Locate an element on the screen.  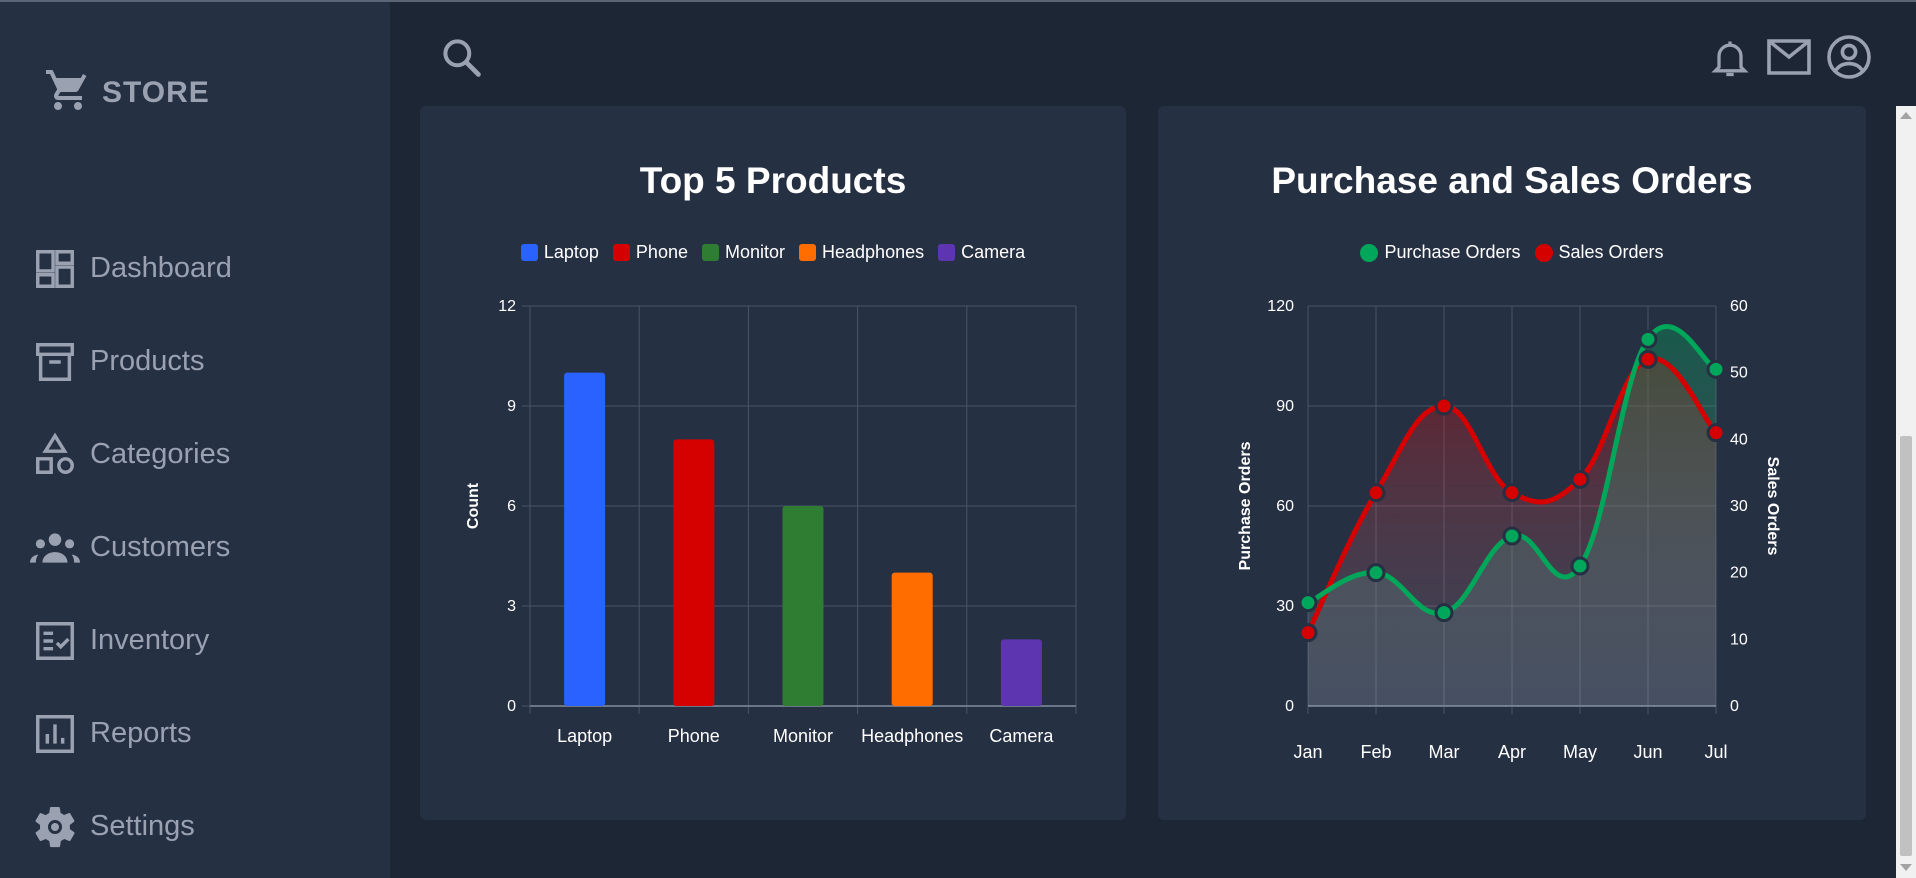
sidebar-item-dashboard: Dashboard is located at coordinates (195, 268).